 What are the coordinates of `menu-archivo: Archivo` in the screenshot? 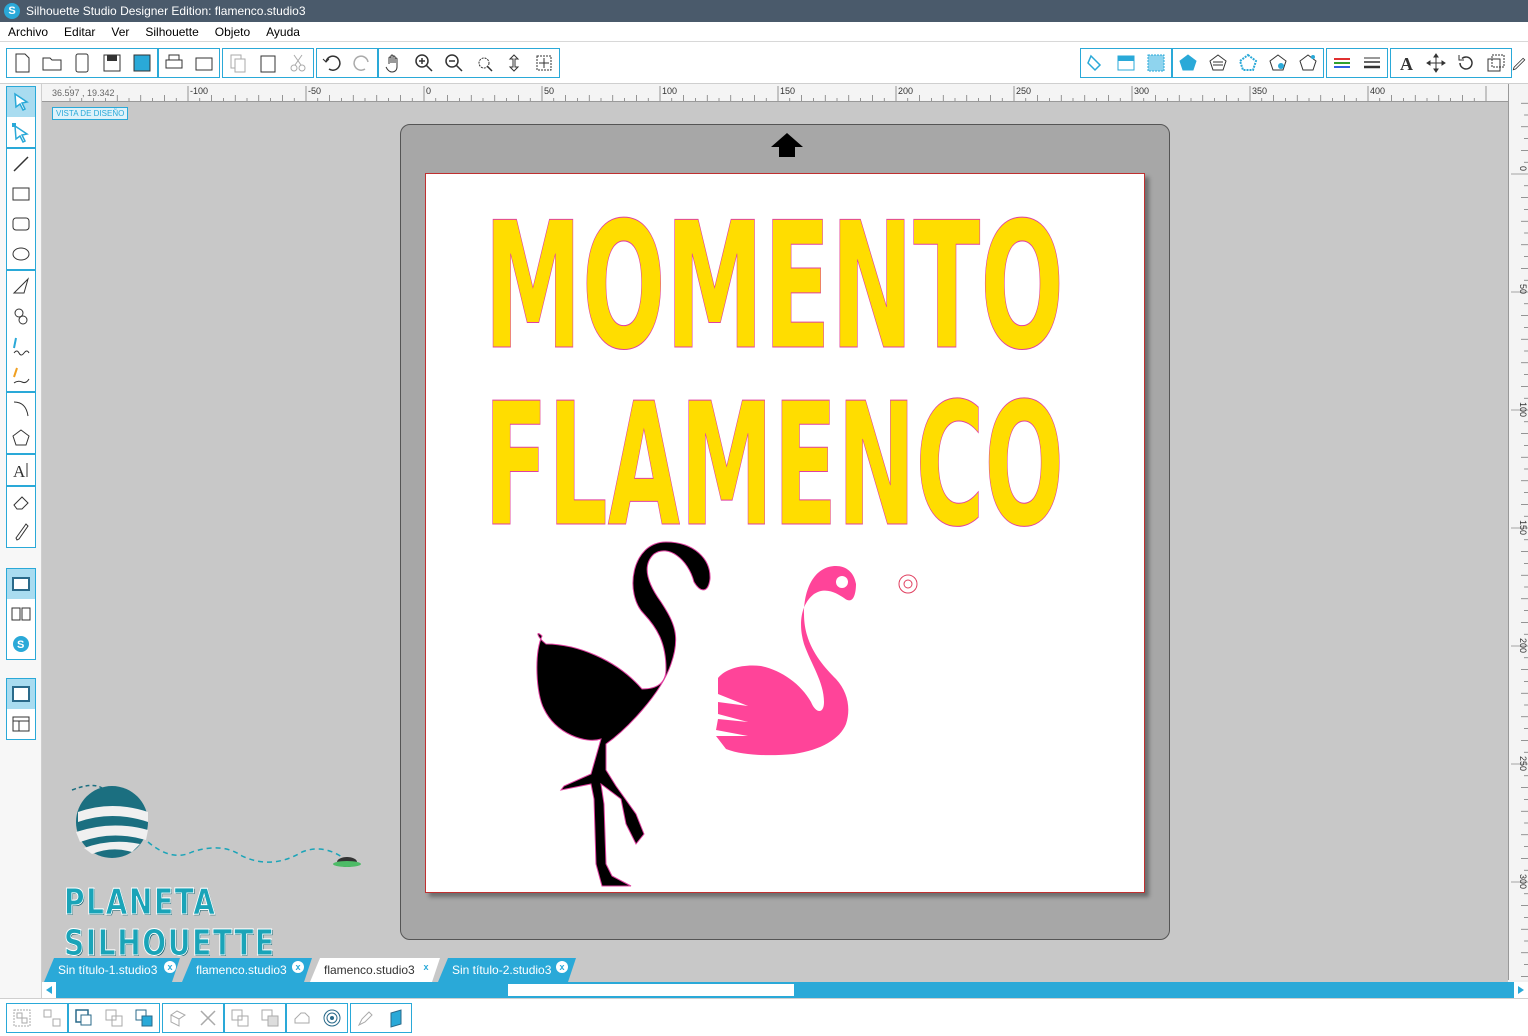 It's located at (28, 32).